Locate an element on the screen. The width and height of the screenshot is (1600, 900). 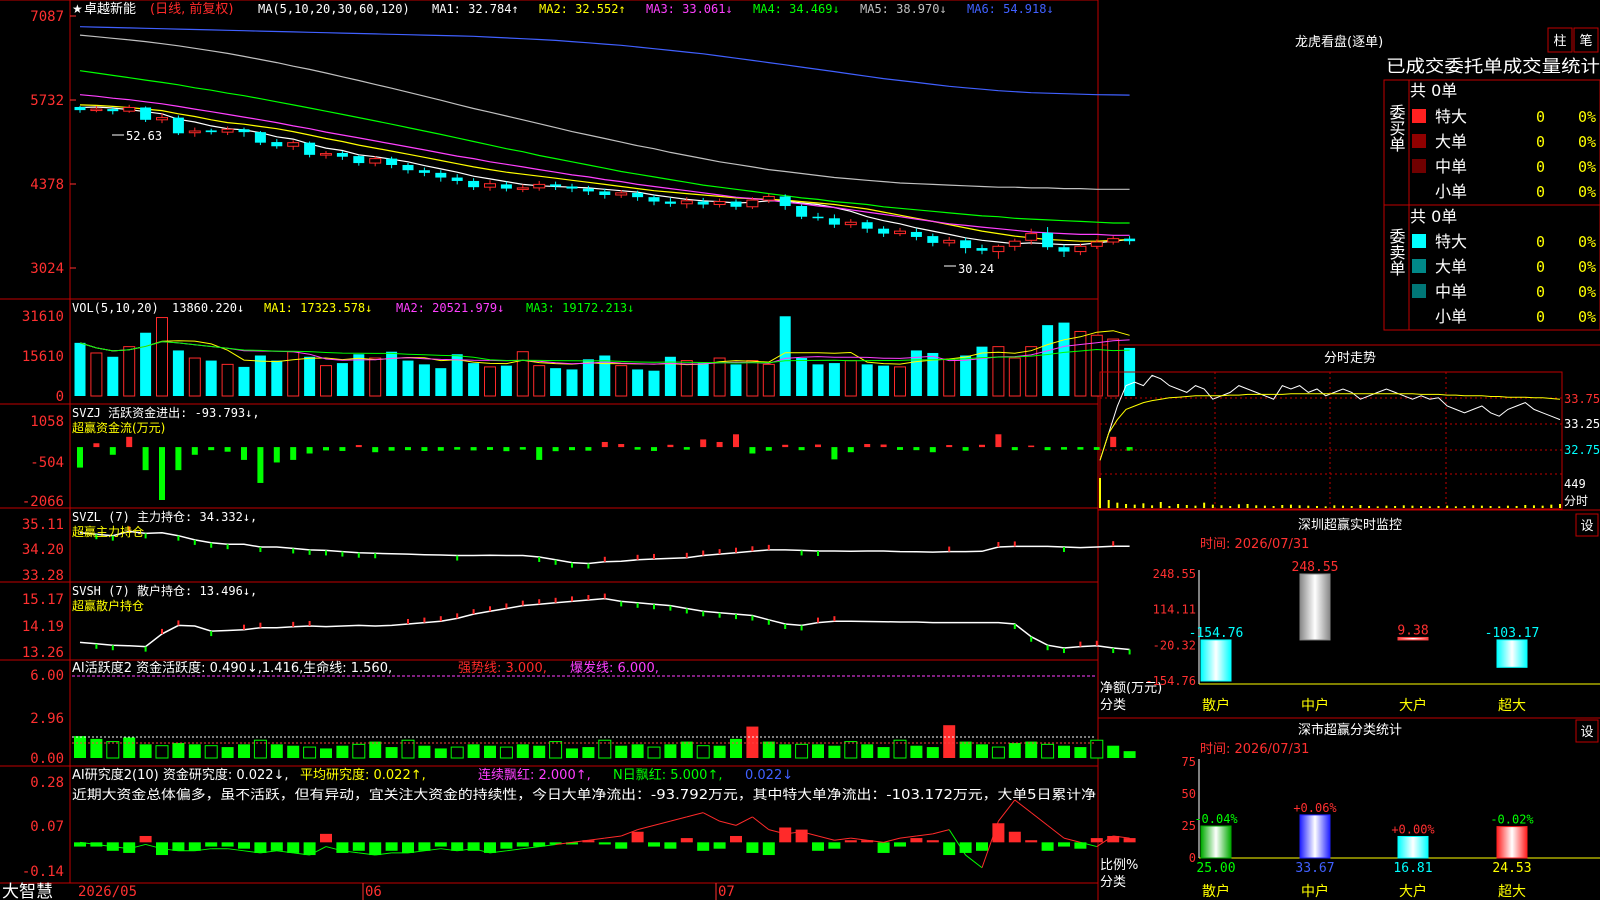
tab-bar-chart-label: 柱 is located at coordinates (1559, 41).